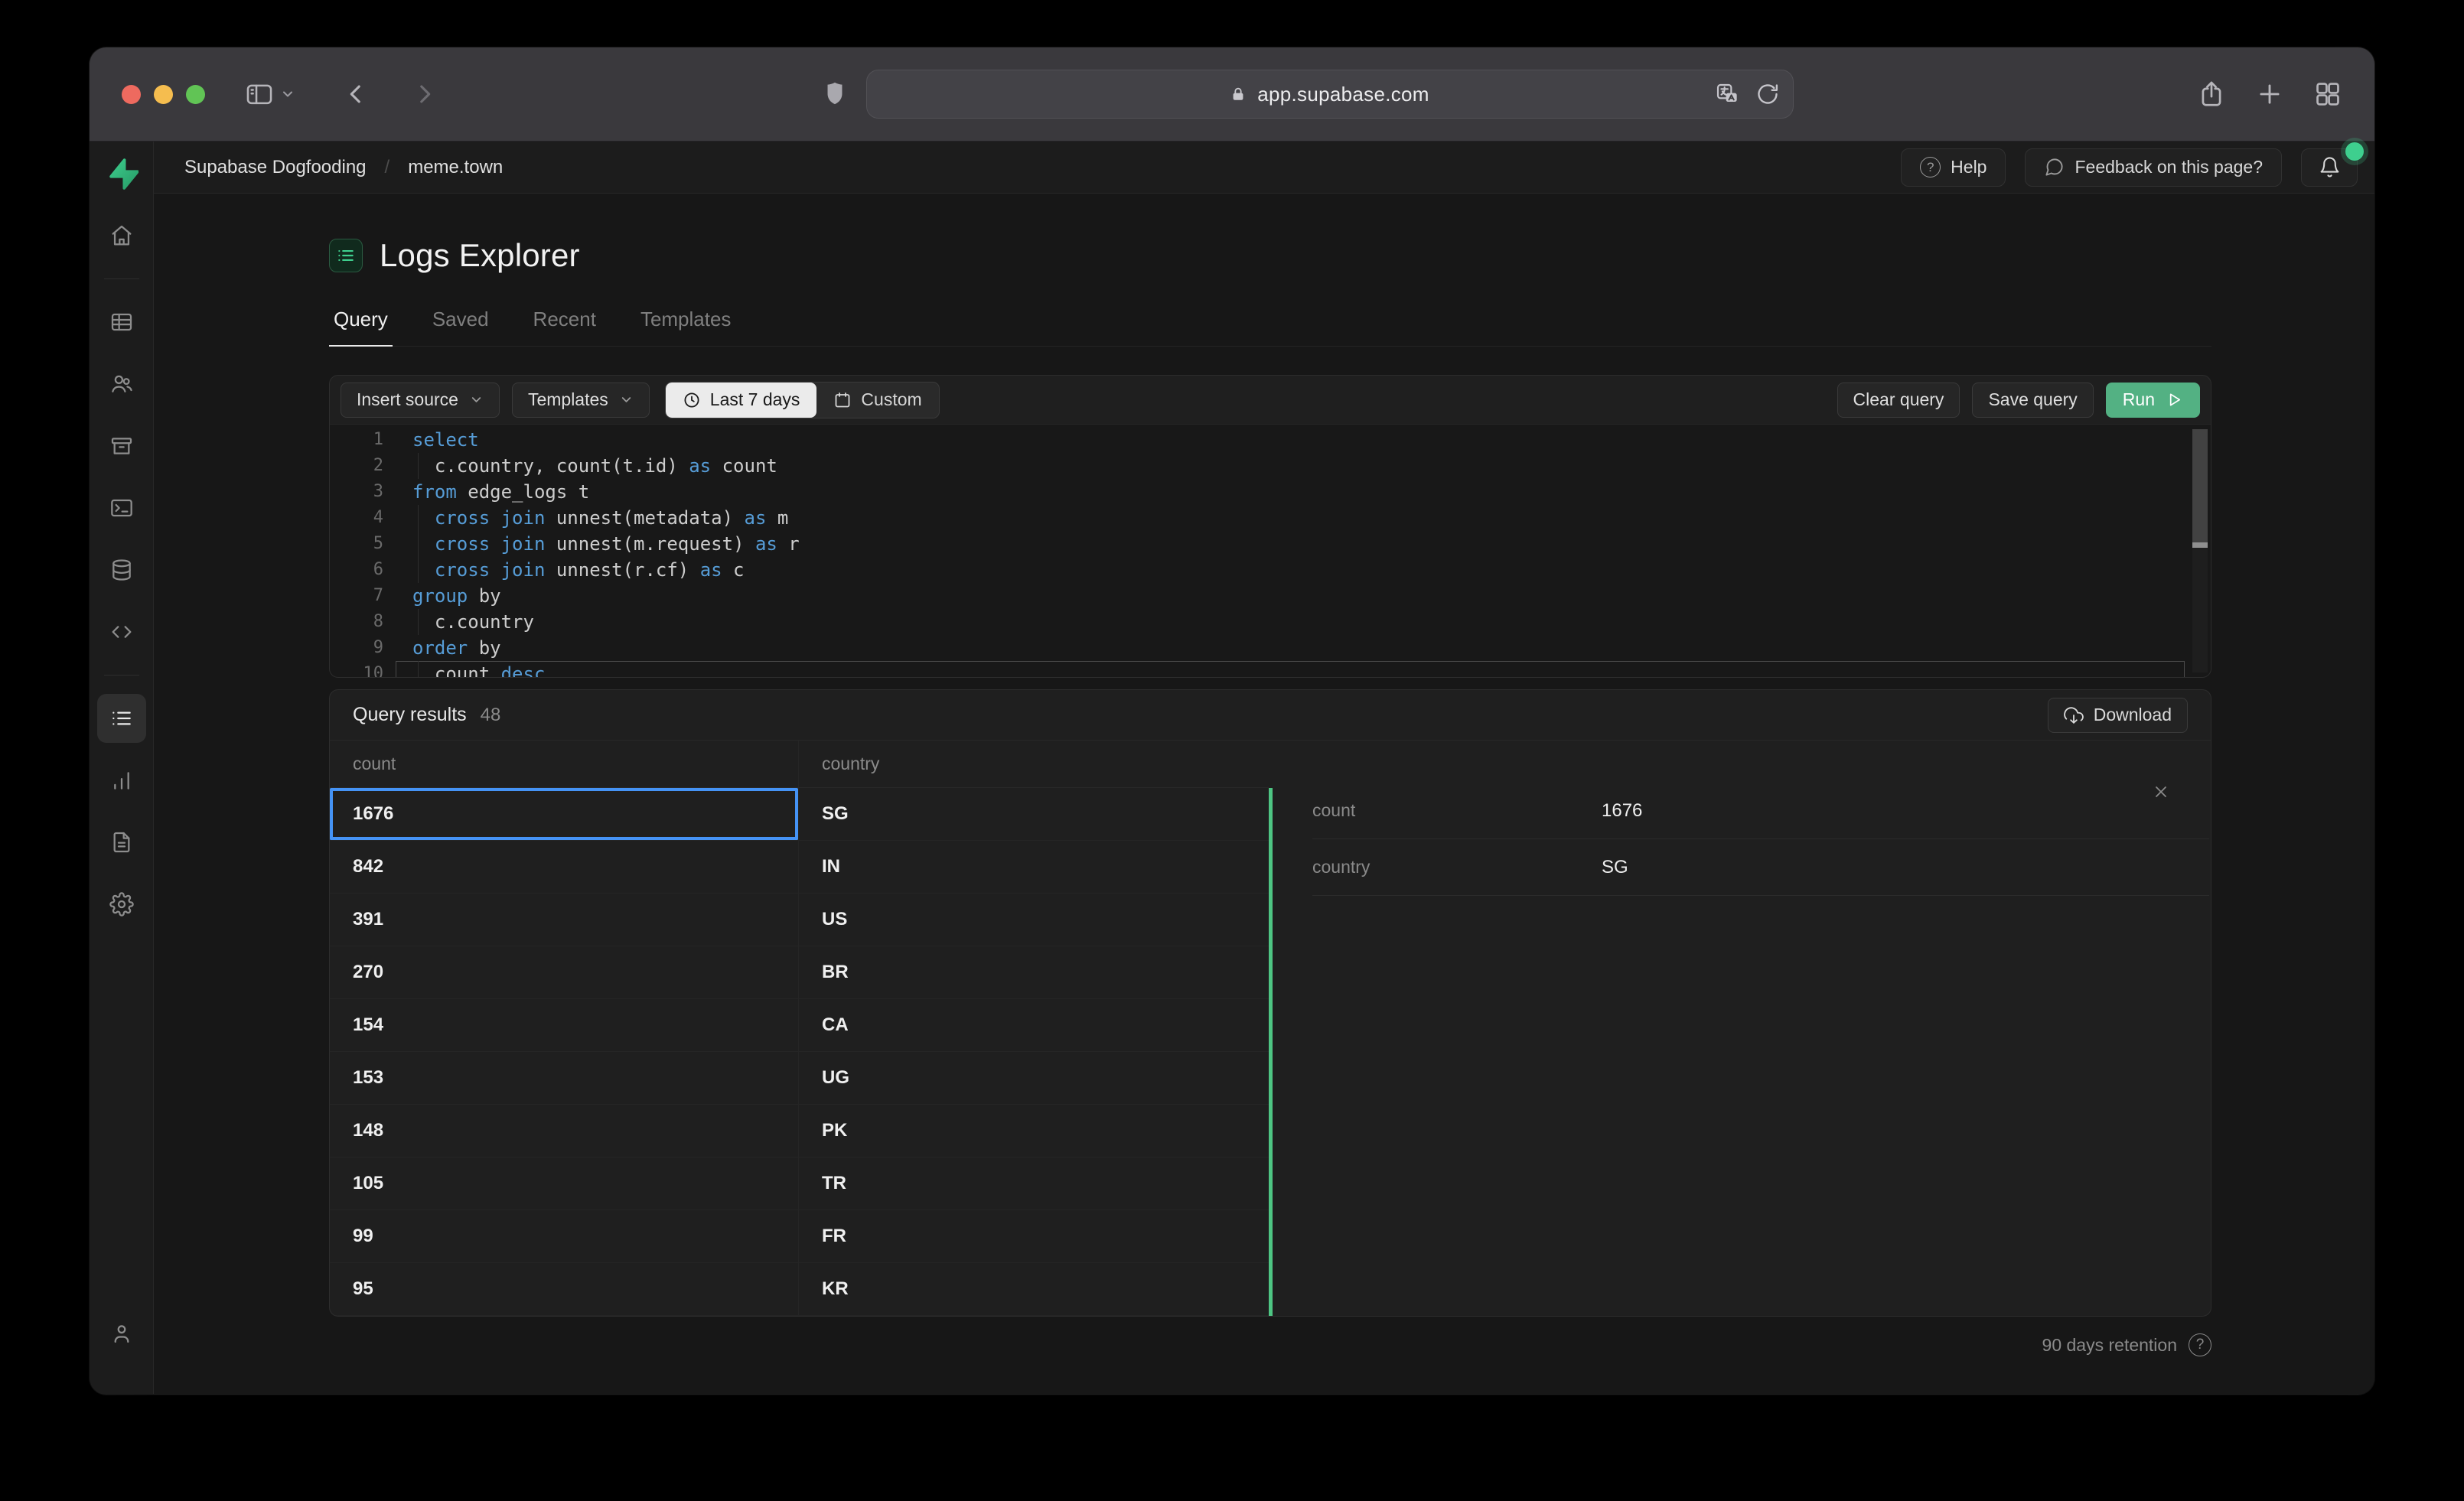 Image resolution: width=2464 pixels, height=1501 pixels. Describe the element at coordinates (1270, 518) in the screenshot. I see `code-line: 4 cross join unnest(metadata) as m` at that location.